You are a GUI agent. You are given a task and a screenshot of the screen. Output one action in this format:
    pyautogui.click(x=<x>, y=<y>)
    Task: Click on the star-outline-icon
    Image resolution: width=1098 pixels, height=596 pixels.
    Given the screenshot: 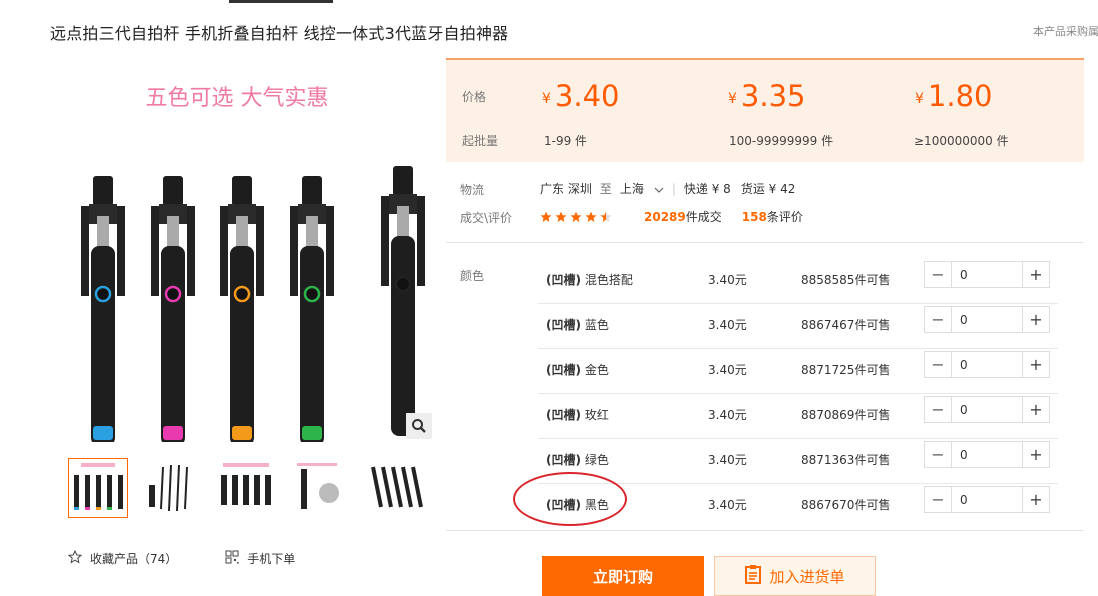 What is the action you would take?
    pyautogui.click(x=75, y=558)
    